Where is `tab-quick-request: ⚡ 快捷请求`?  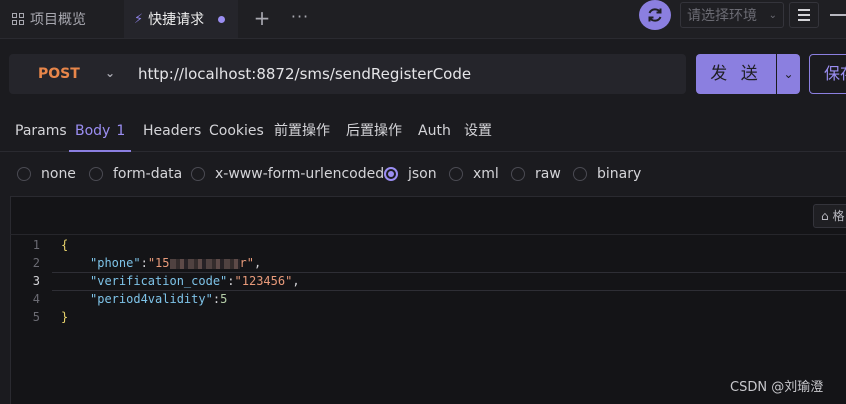 tab-quick-request: ⚡ 快捷请求 is located at coordinates (181, 19).